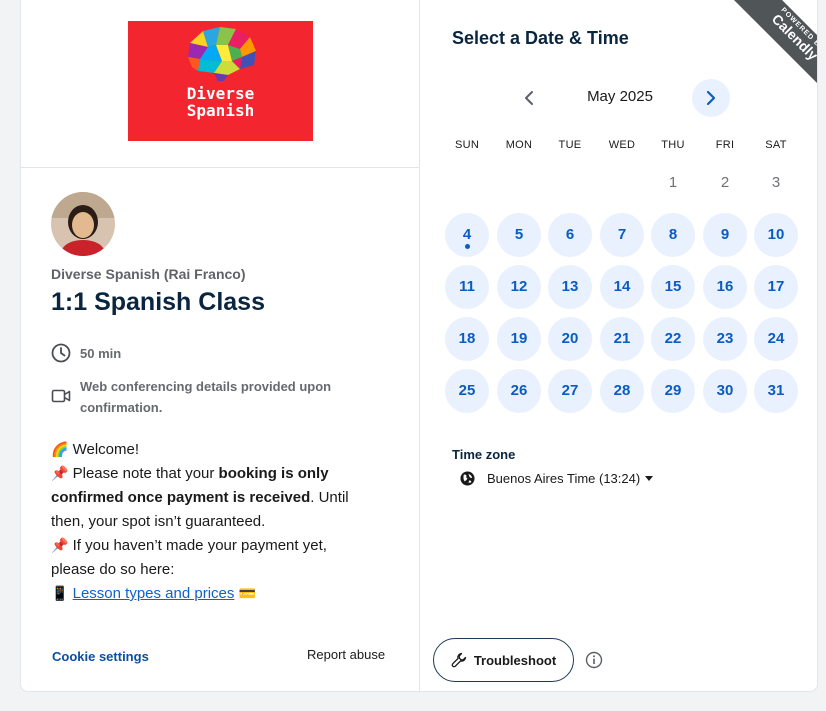  I want to click on select-date-title: Select a Date & Time, so click(540, 38).